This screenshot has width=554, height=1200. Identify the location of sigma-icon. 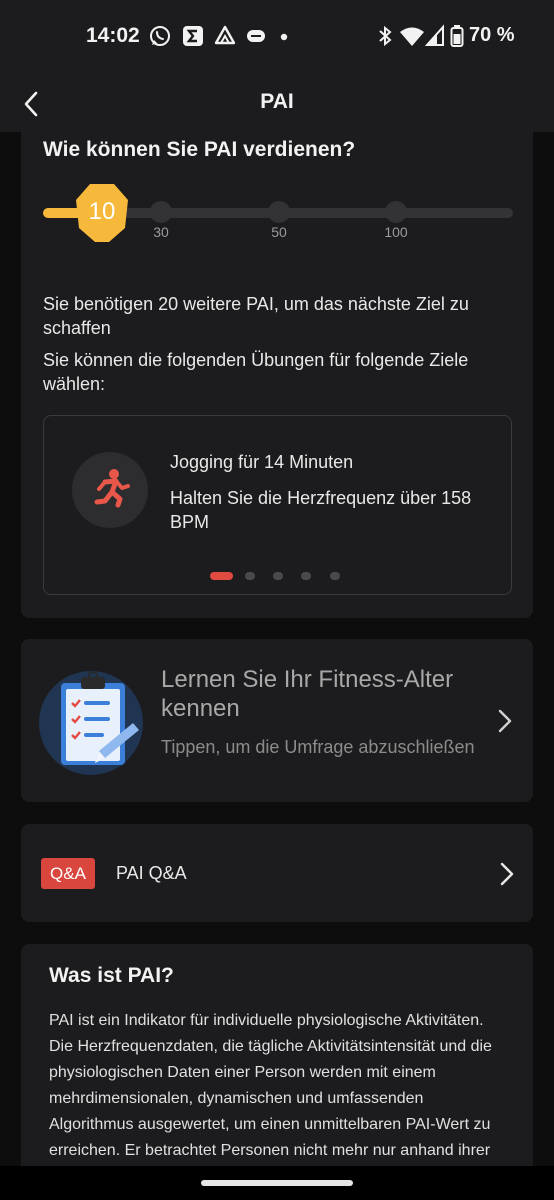
(193, 36).